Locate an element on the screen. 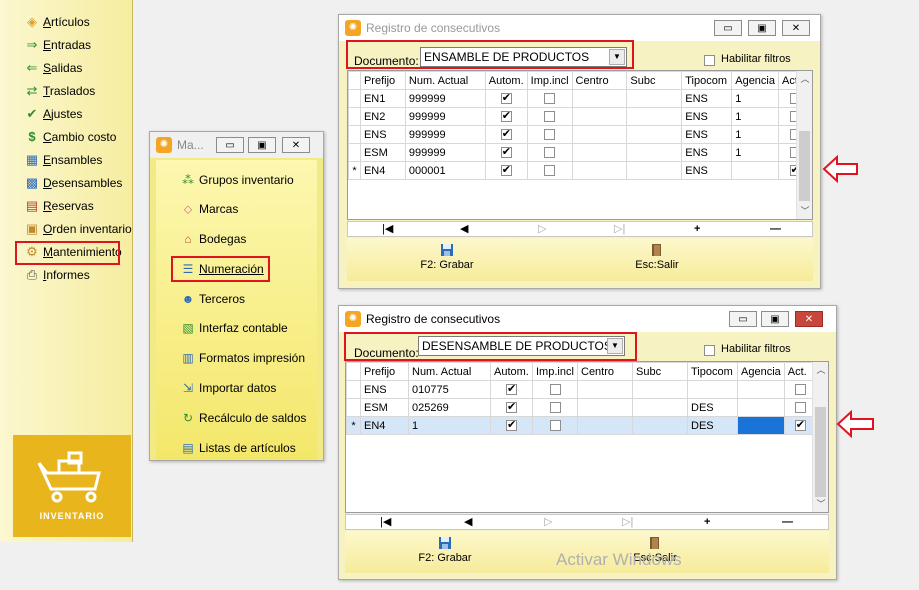 This screenshot has width=919, height=590. sidebar-item-reservas: ▤ Reservas is located at coordinates (59, 206).